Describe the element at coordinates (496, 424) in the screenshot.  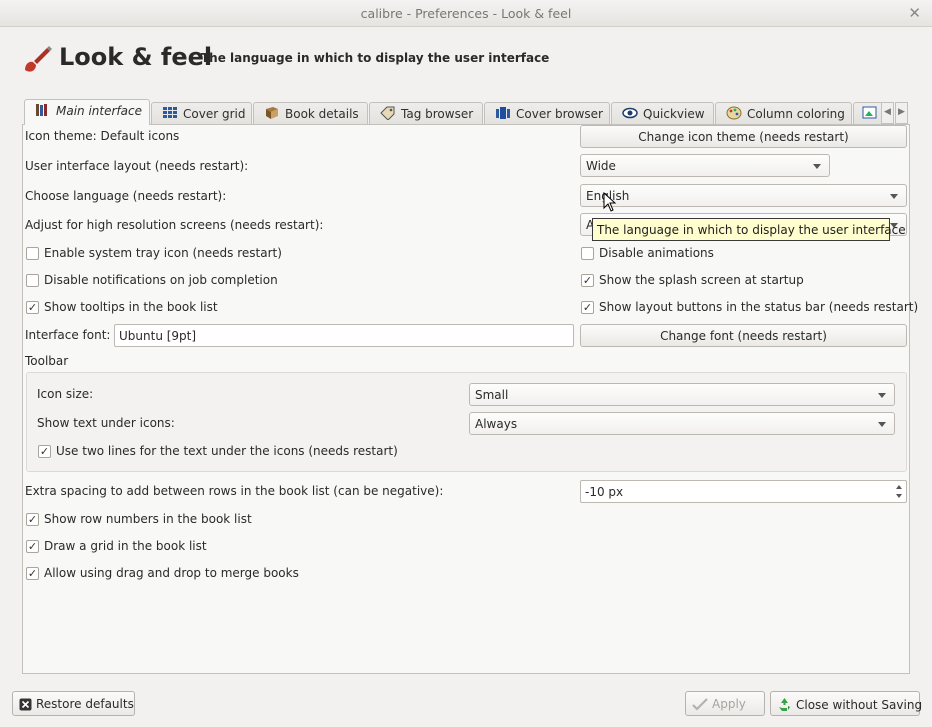
I see `show-text-value: Always` at that location.